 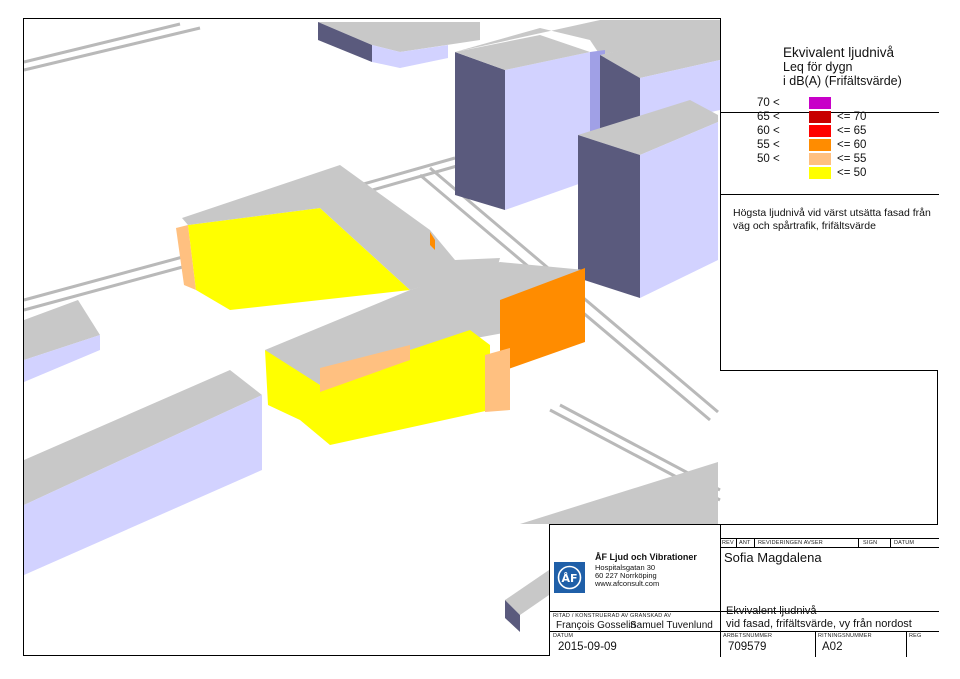 I want to click on drawing-title-line1: Ekvivalent ljudnivå, so click(x=771, y=611).